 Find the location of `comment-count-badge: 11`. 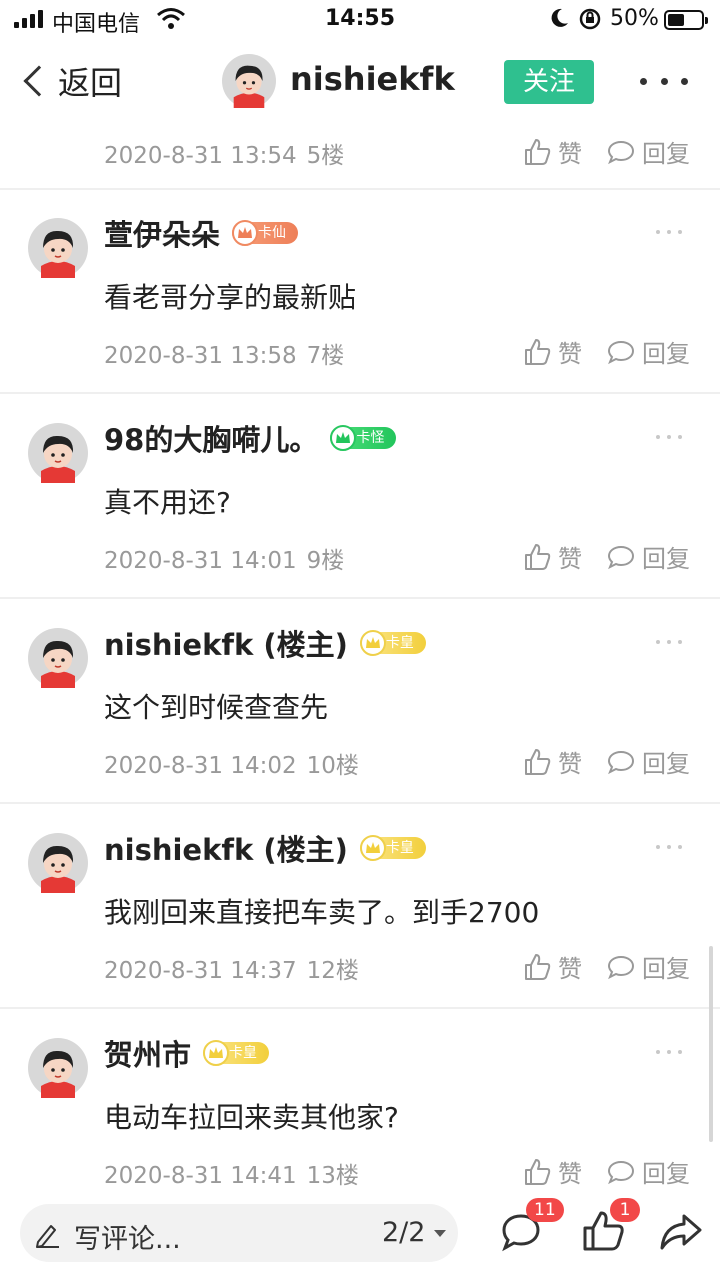

comment-count-badge: 11 is located at coordinates (545, 1210).